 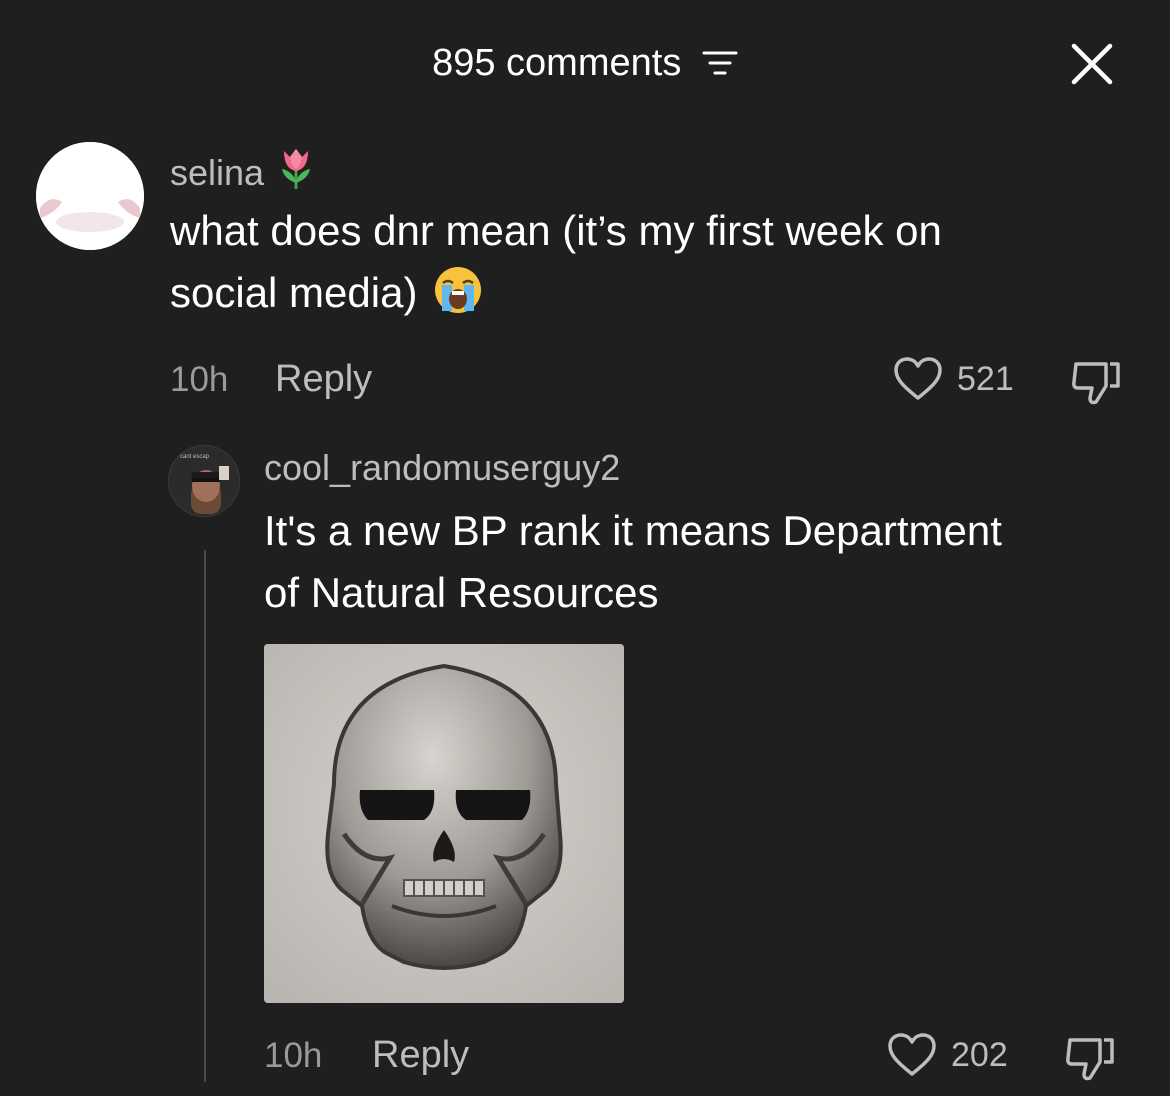 I want to click on comment-username: selina, so click(x=243, y=171).